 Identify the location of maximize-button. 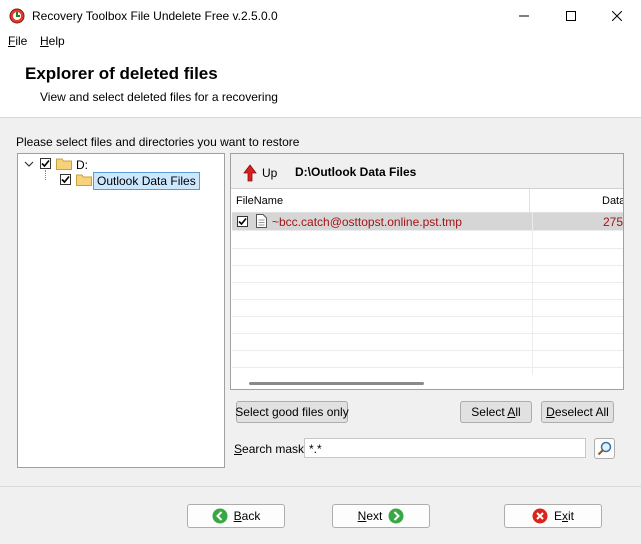
(571, 15).